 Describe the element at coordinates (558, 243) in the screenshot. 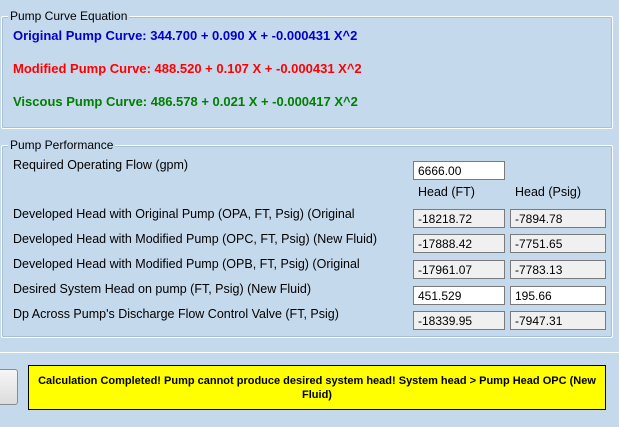

I see `opc-head-psig-field: -7751.65` at that location.